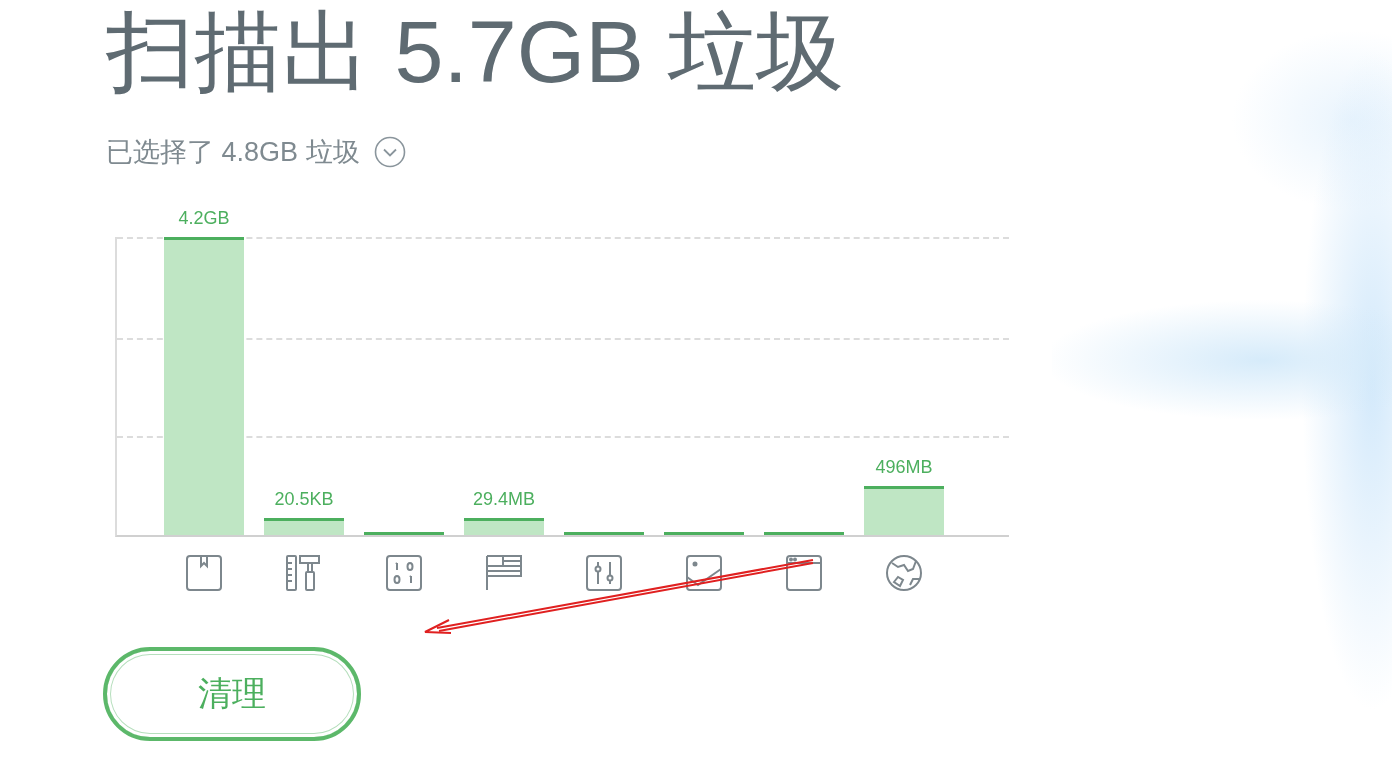  What do you see at coordinates (389, 152) in the screenshot?
I see `expand-chevron-icon` at bounding box center [389, 152].